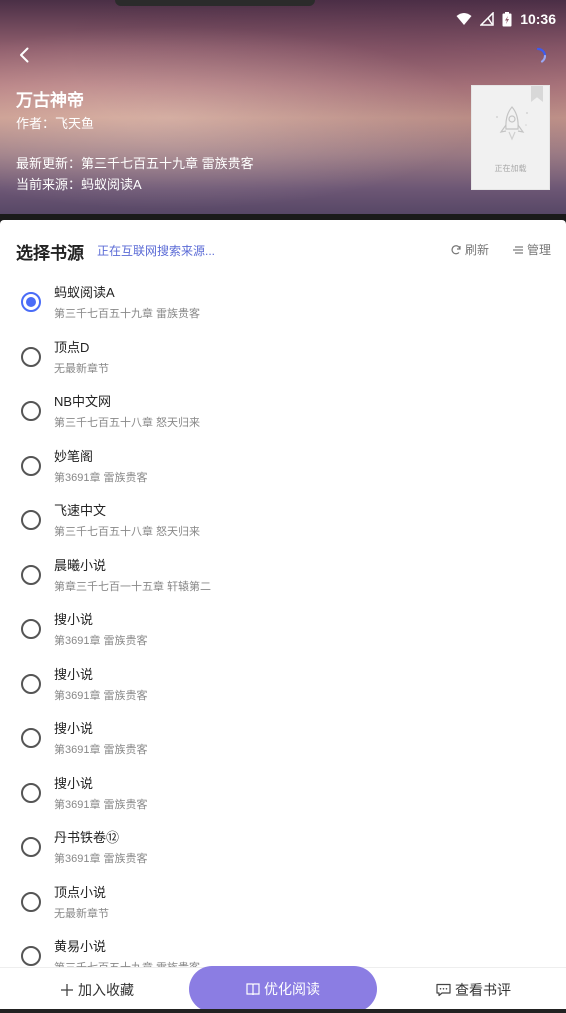 The height and width of the screenshot is (1013, 566). I want to click on status-time: 10:36, so click(538, 19).